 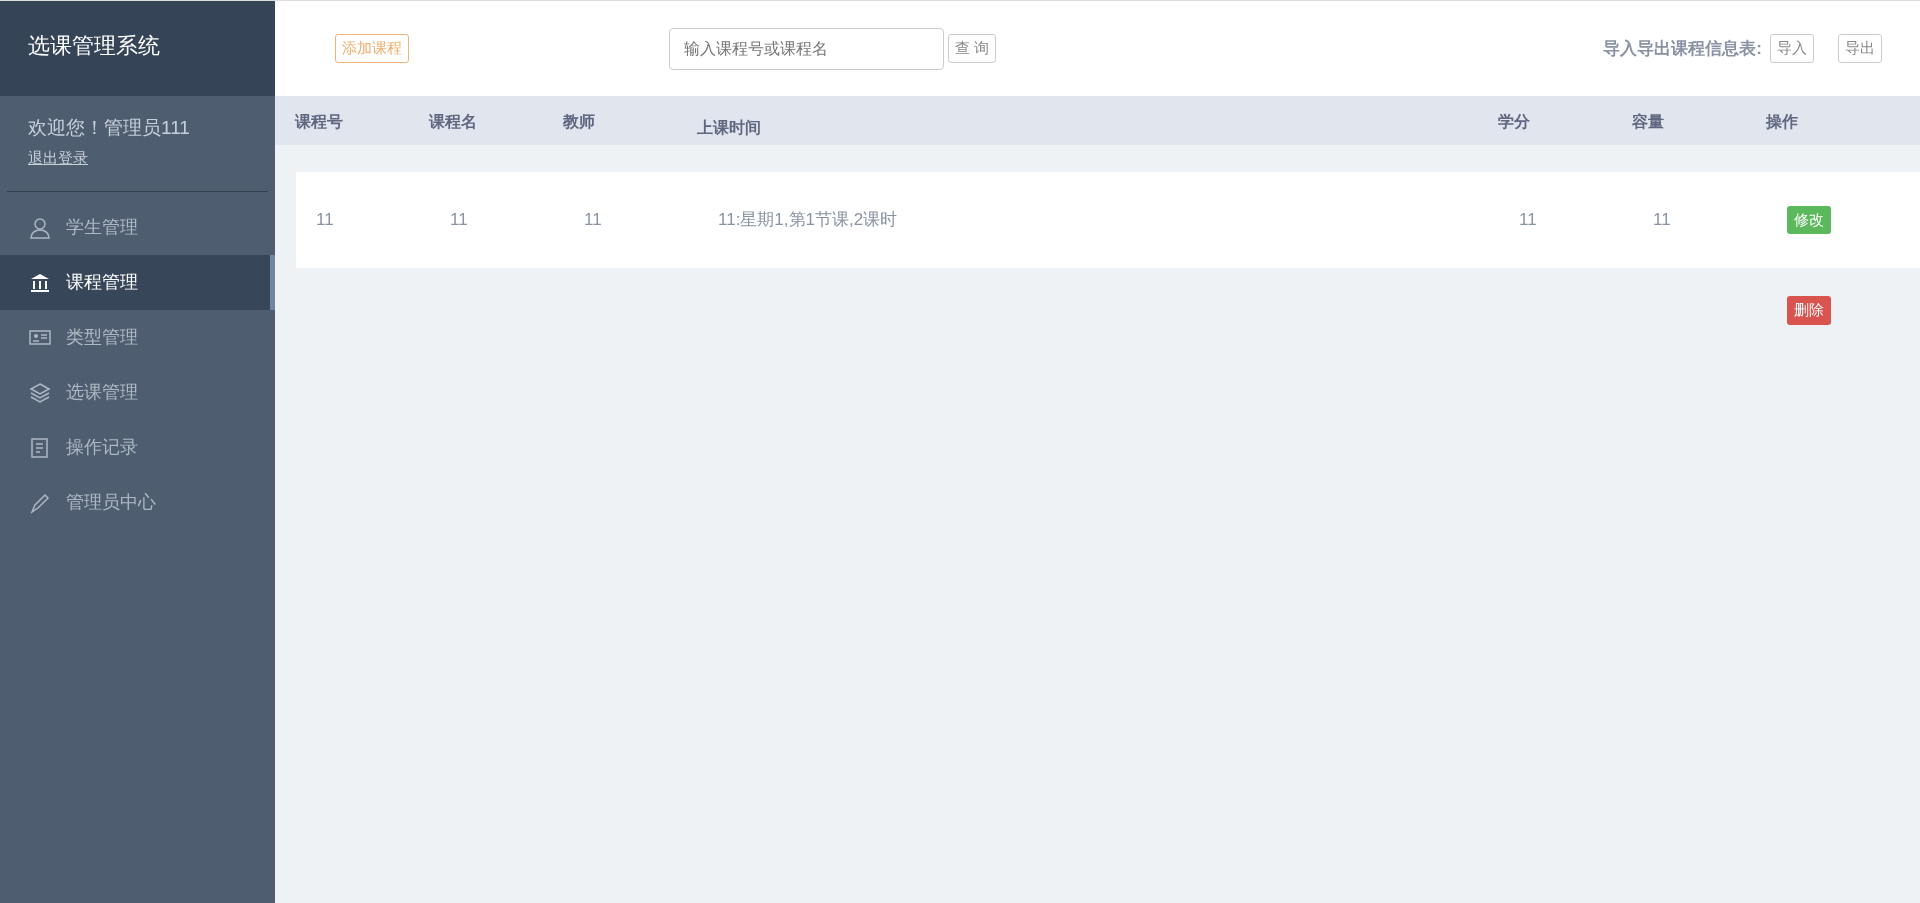 I want to click on column-header: 教师, so click(x=579, y=122).